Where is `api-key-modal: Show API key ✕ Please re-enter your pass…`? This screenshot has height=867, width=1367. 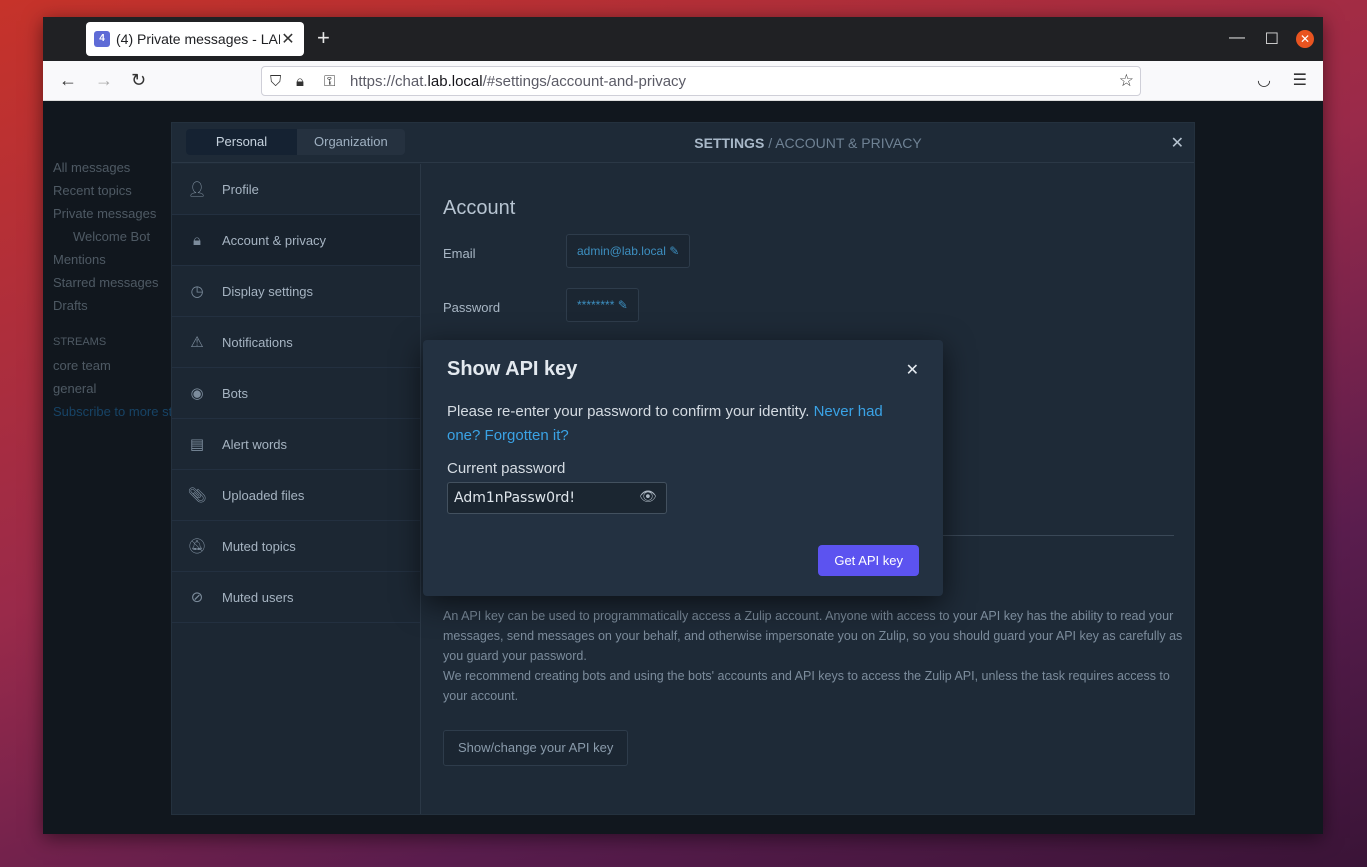
api-key-modal: Show API key ✕ Please re-enter your pass… is located at coordinates (683, 468).